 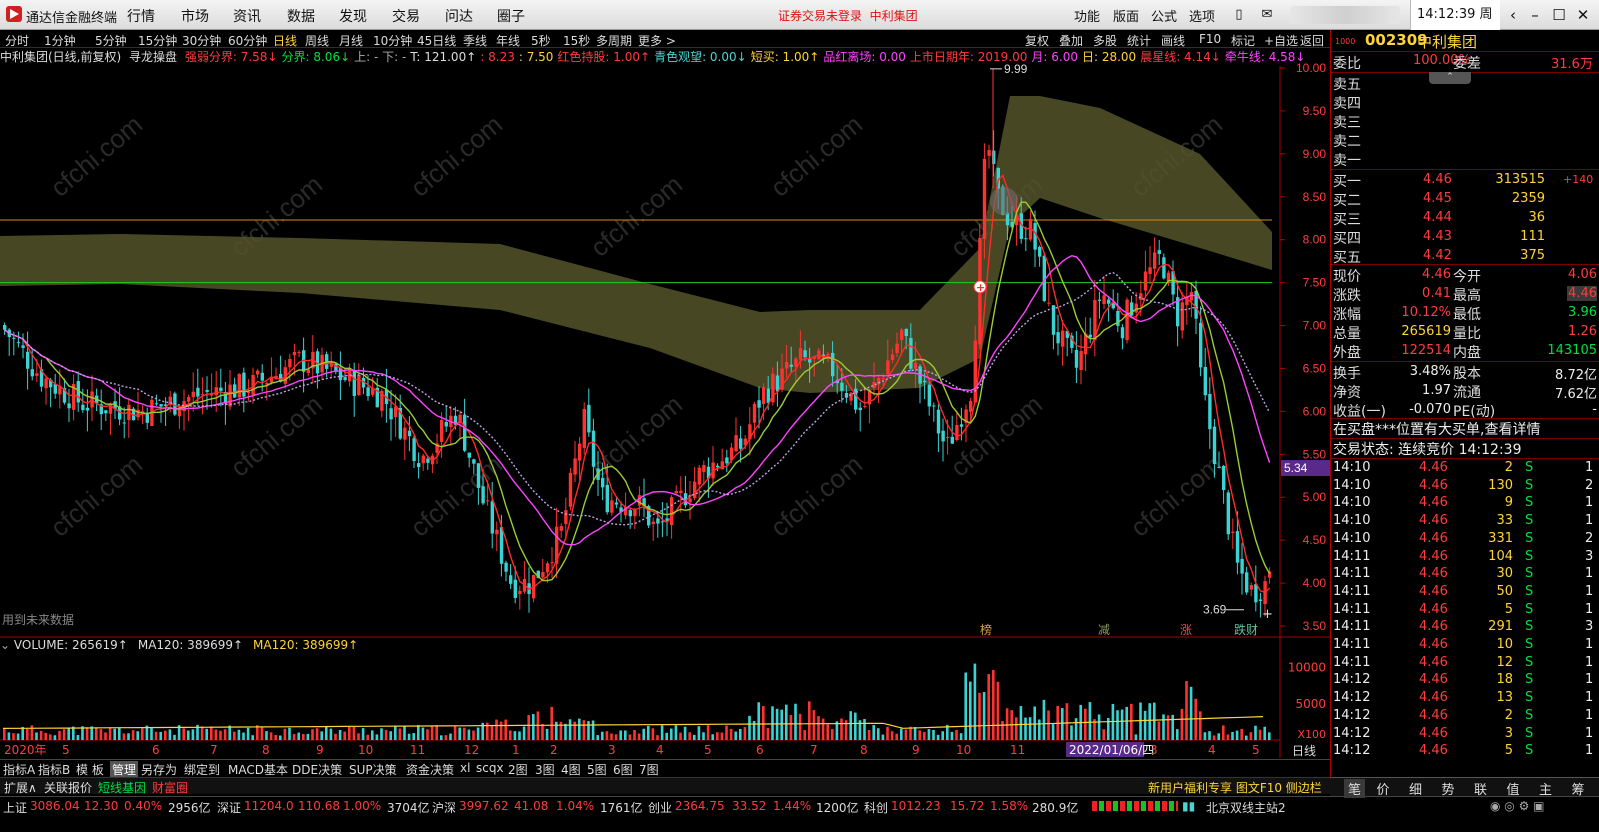 I want to click on period-5sec: 5秒, so click(x=541, y=40).